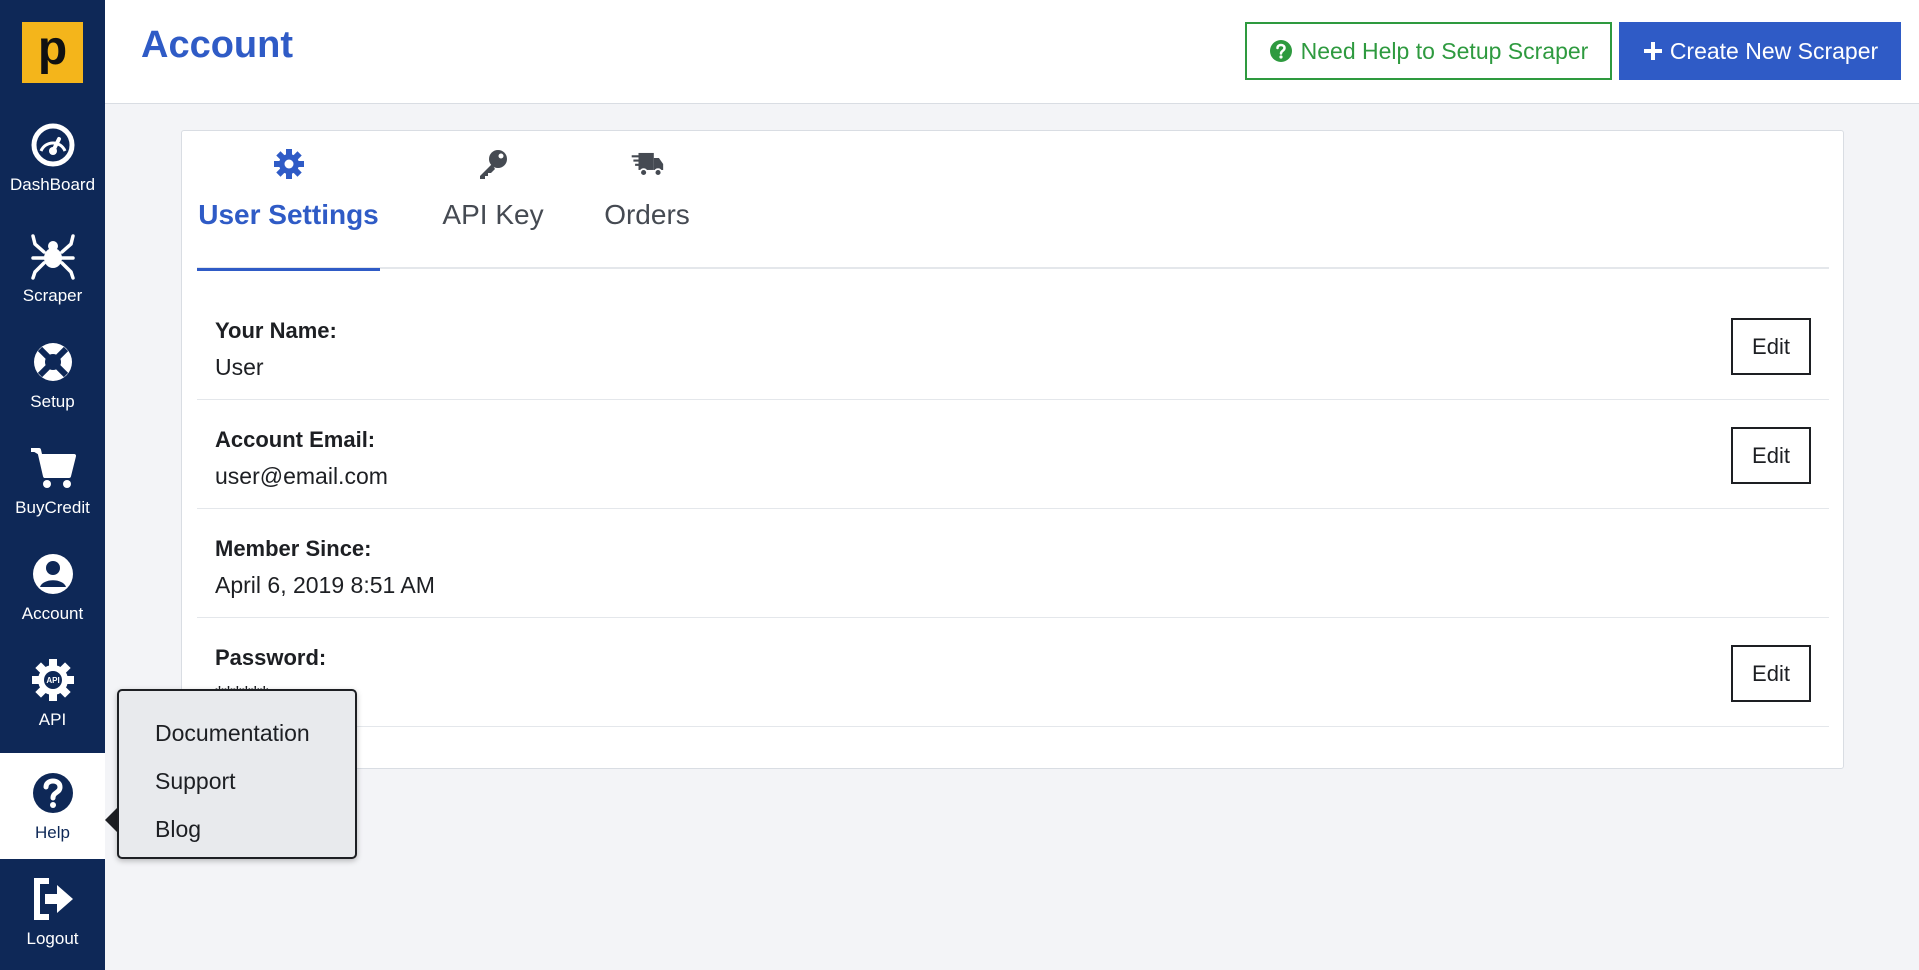 Image resolution: width=1919 pixels, height=970 pixels. I want to click on spider-icon, so click(52, 257).